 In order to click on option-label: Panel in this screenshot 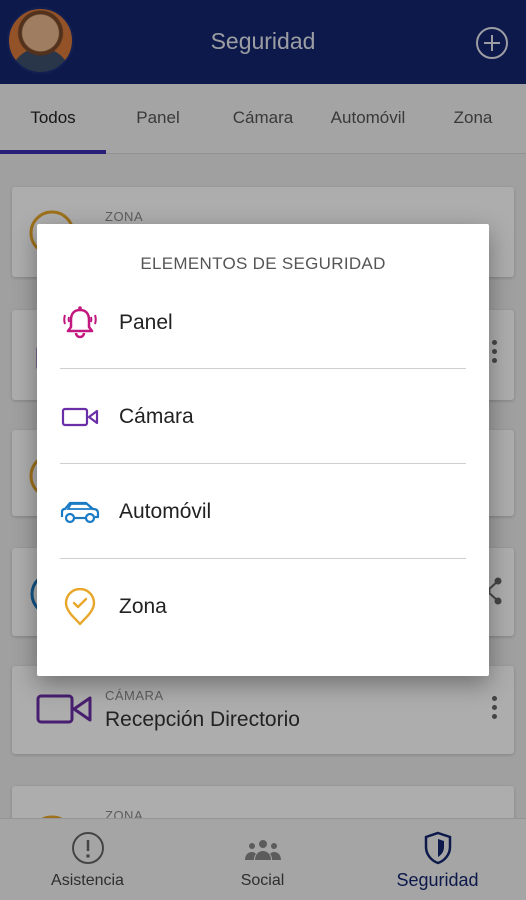, I will do `click(146, 322)`.